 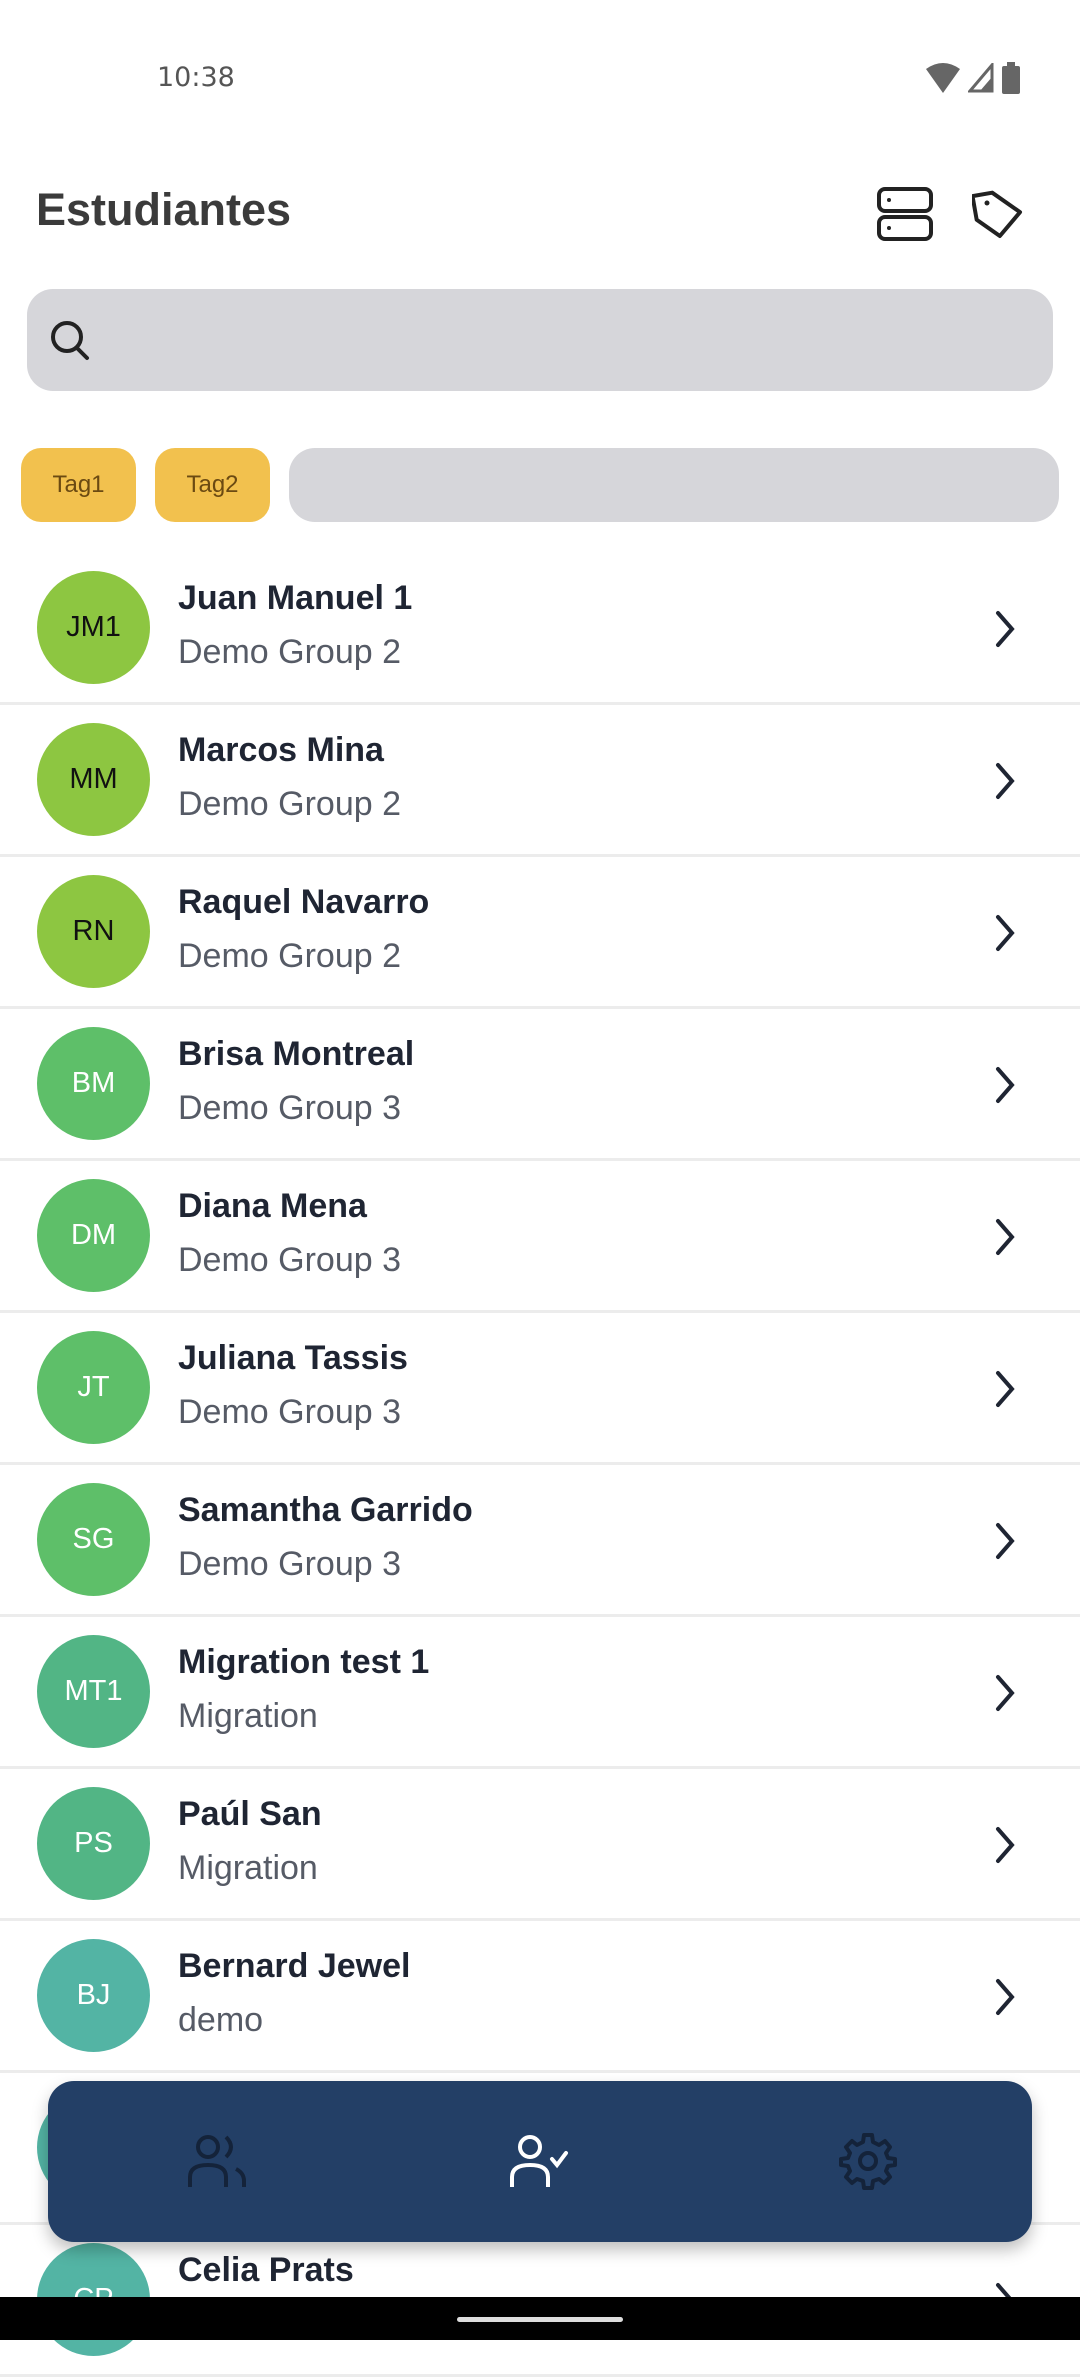 I want to click on student-name: Juan Manuel 1, so click(x=295, y=598).